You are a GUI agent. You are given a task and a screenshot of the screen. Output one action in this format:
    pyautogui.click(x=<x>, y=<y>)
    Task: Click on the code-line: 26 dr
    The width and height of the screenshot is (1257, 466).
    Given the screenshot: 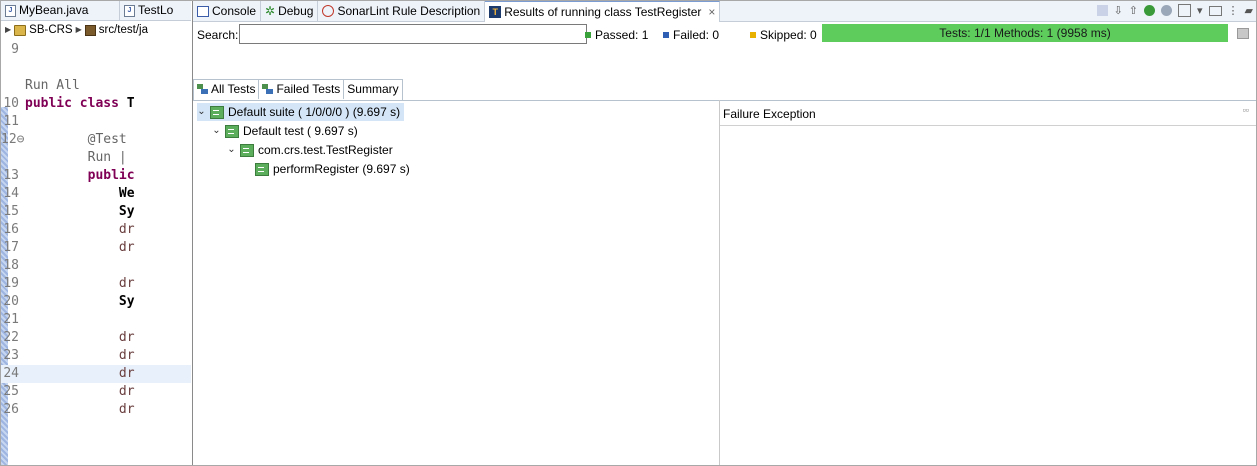 What is the action you would take?
    pyautogui.click(x=69, y=409)
    